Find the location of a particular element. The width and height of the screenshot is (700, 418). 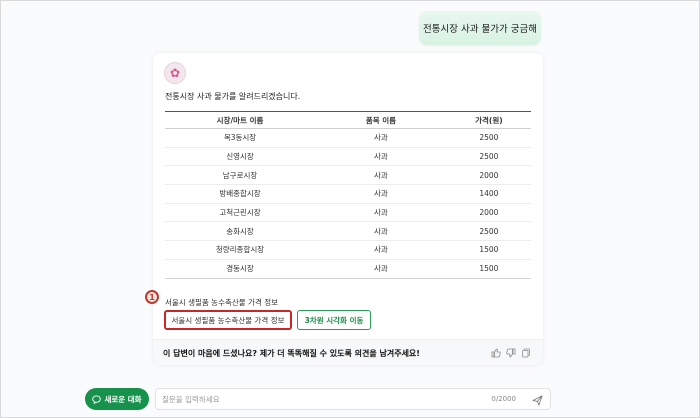

3d-visualization-button-label: 3차원 시각화 이동 is located at coordinates (334, 320).